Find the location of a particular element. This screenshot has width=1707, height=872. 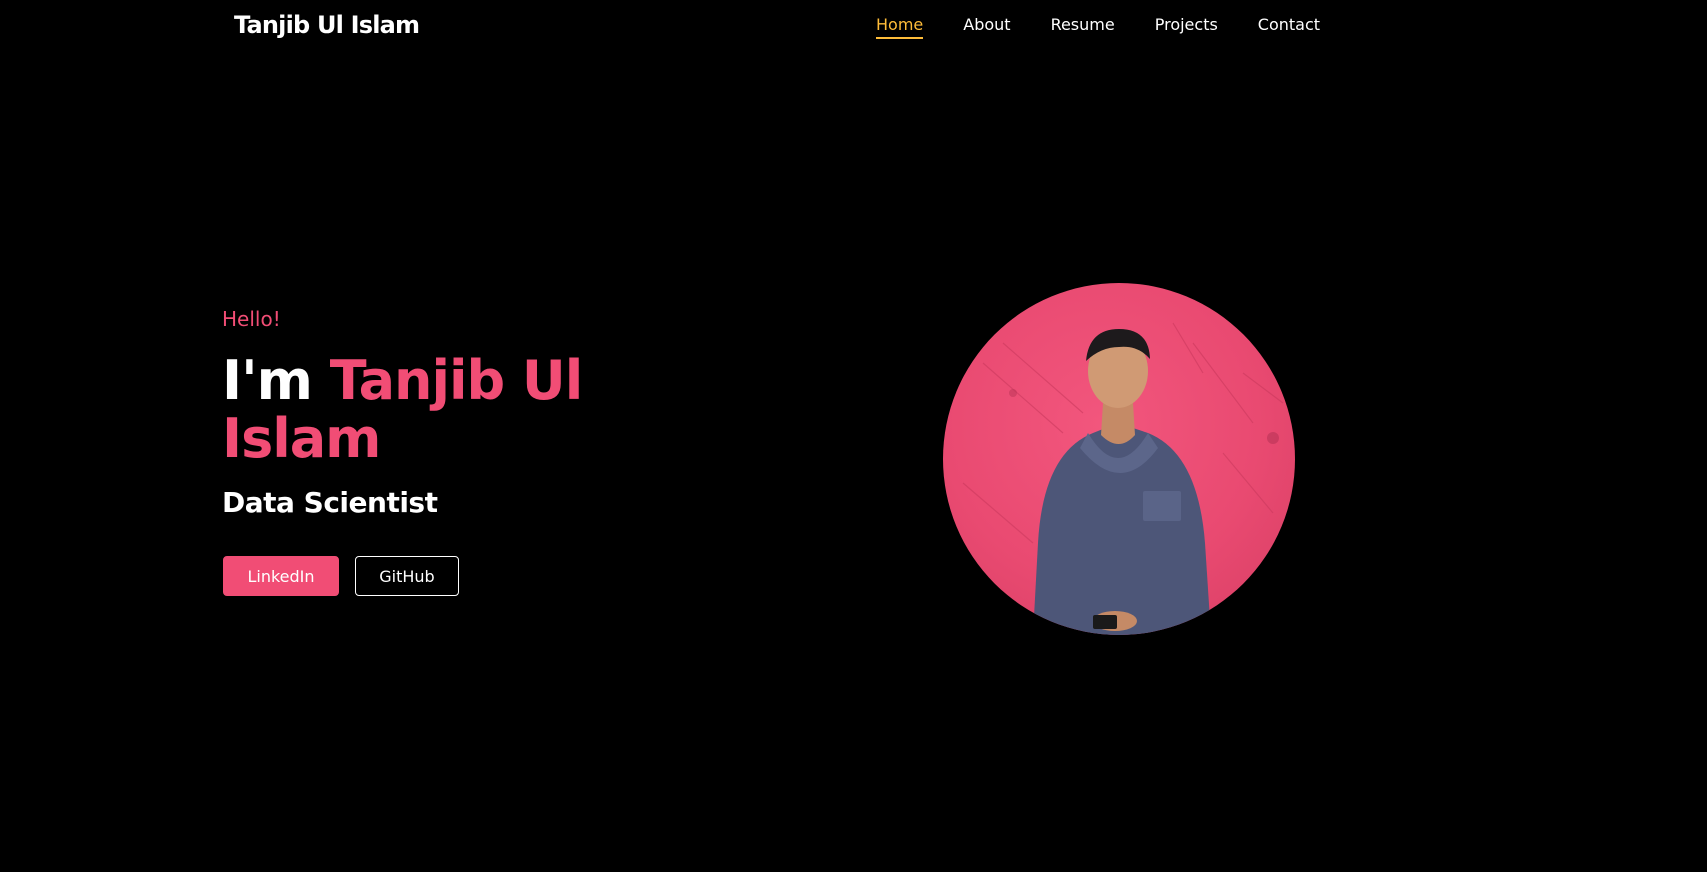

hero-headline: I'm Tanjib Ul Islam is located at coordinates (442, 410).